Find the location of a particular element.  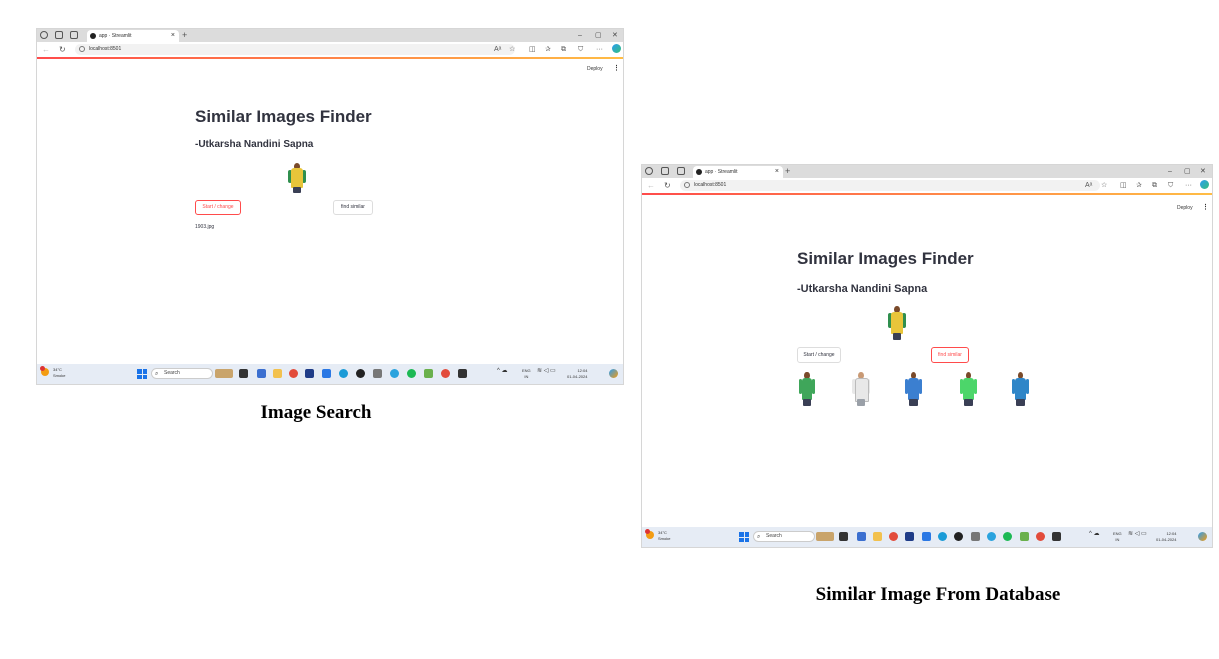

streamlit-header-stripe is located at coordinates (330, 58).